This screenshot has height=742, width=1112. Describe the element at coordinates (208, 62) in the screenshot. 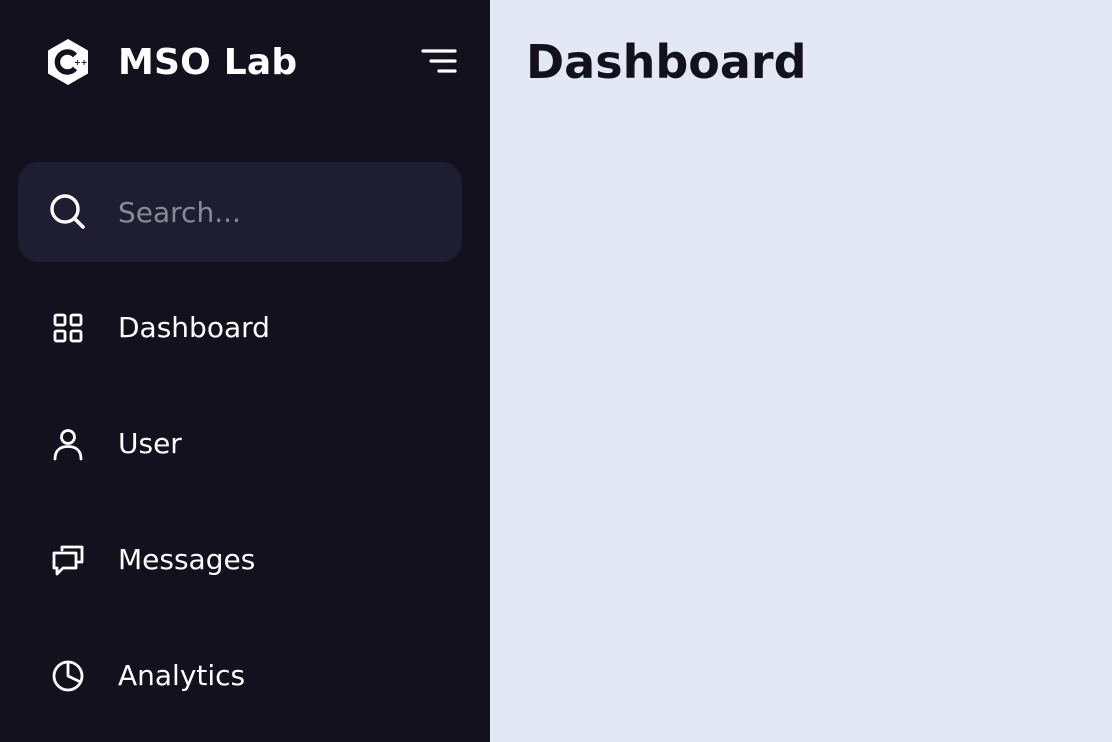

I see `brand-name: MSO Lab` at that location.